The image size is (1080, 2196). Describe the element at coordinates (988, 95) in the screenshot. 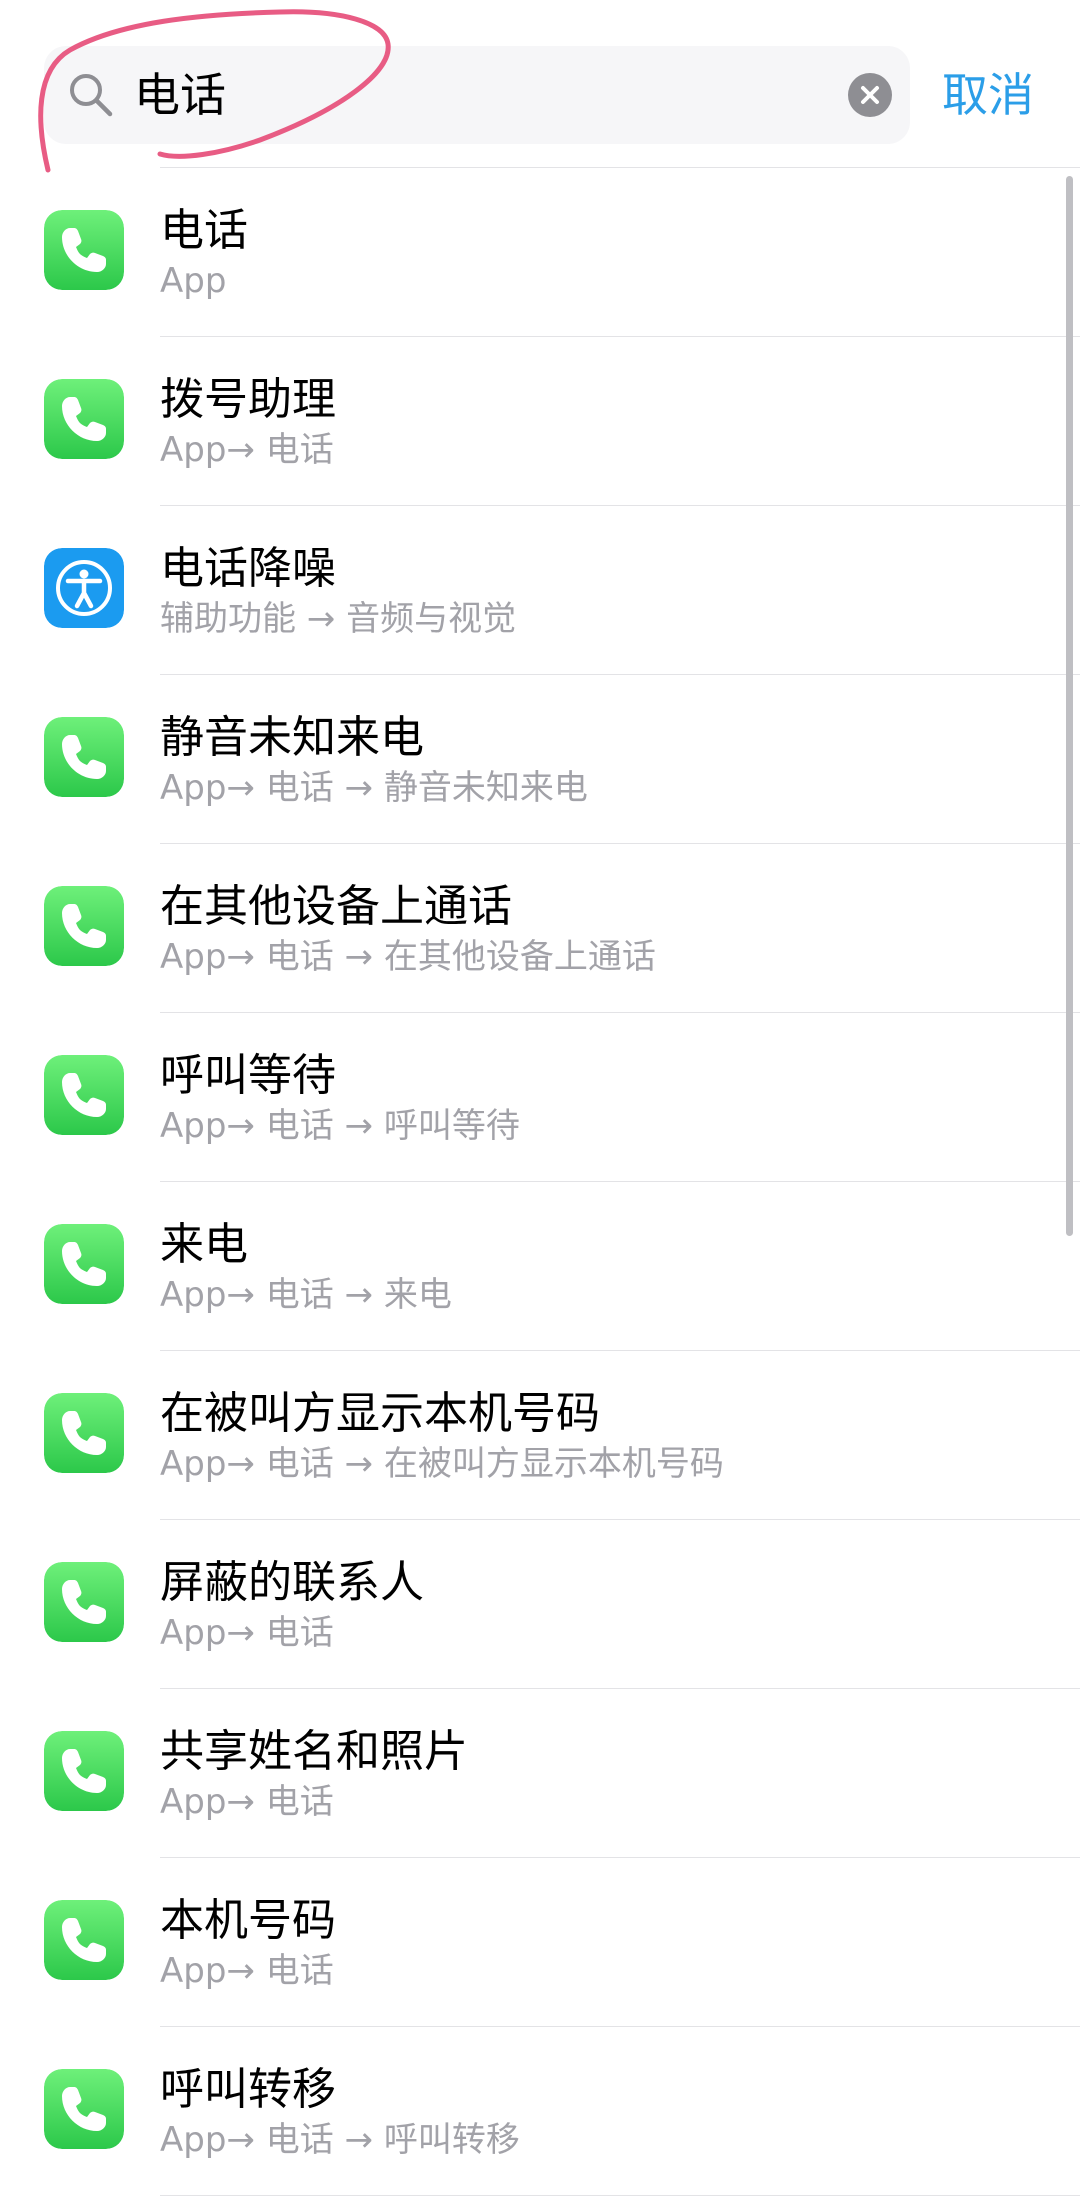

I see `cancel-button: 取消` at that location.